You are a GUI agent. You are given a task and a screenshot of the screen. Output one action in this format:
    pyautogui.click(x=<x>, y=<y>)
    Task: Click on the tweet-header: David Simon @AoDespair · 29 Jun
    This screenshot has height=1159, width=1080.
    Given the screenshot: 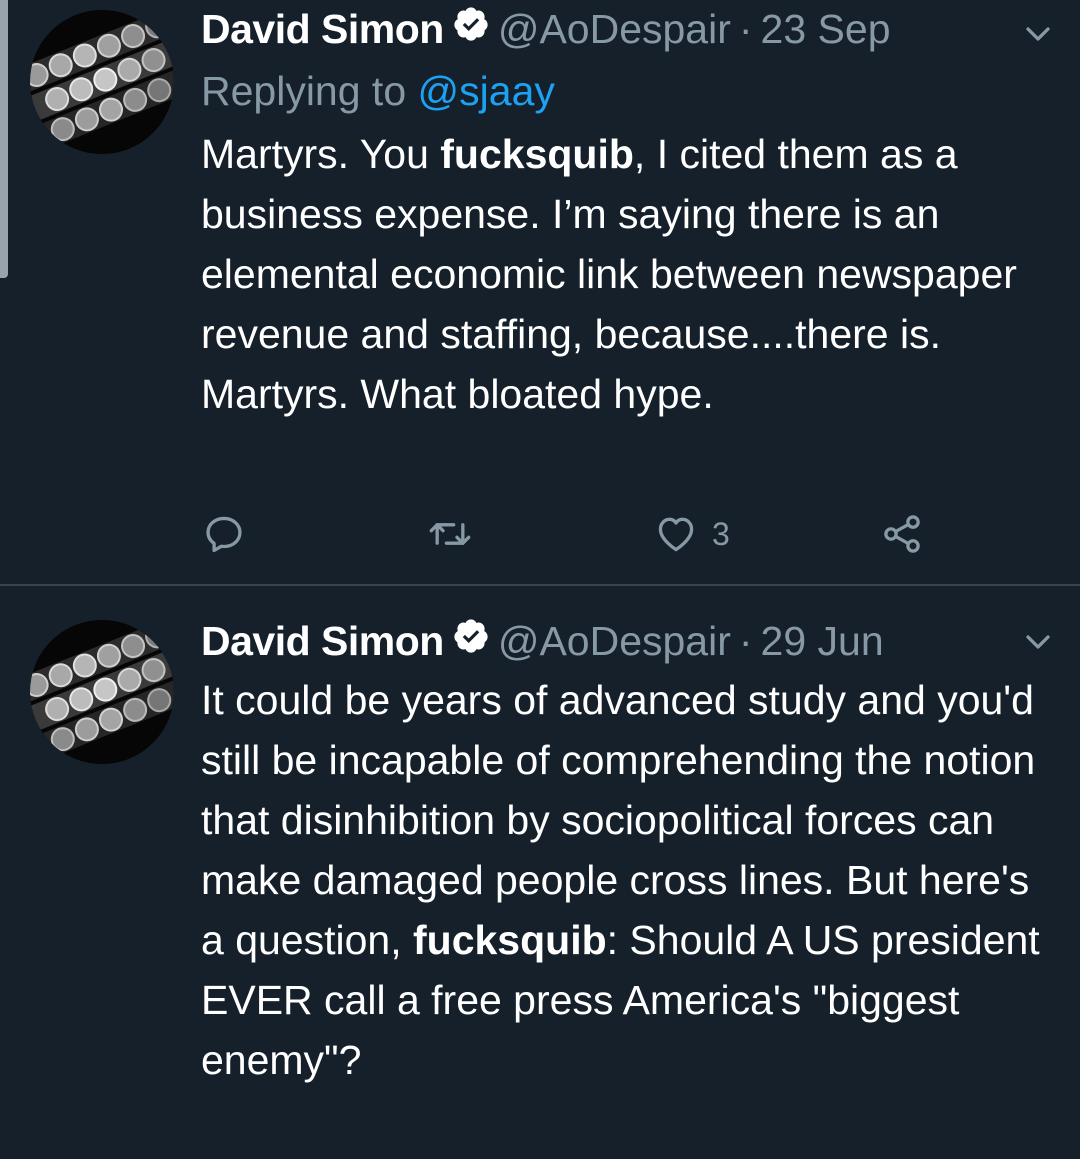 What is the action you would take?
    pyautogui.click(x=542, y=641)
    